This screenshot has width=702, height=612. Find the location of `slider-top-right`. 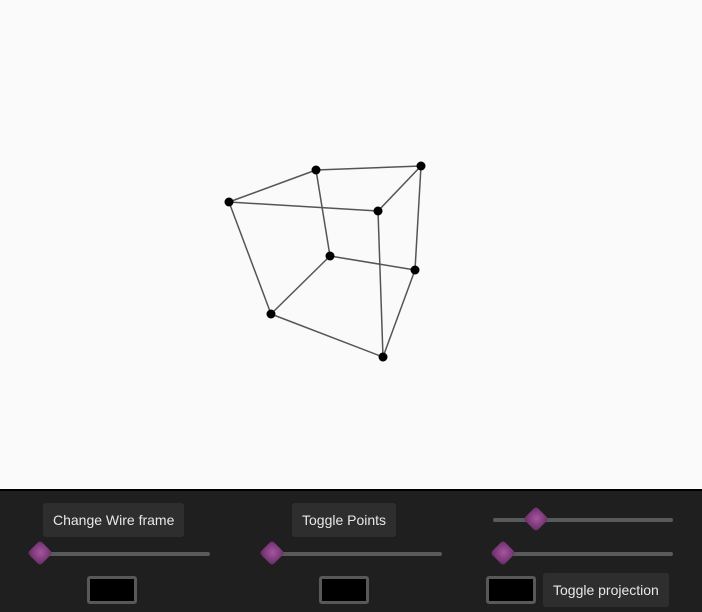

slider-top-right is located at coordinates (583, 519).